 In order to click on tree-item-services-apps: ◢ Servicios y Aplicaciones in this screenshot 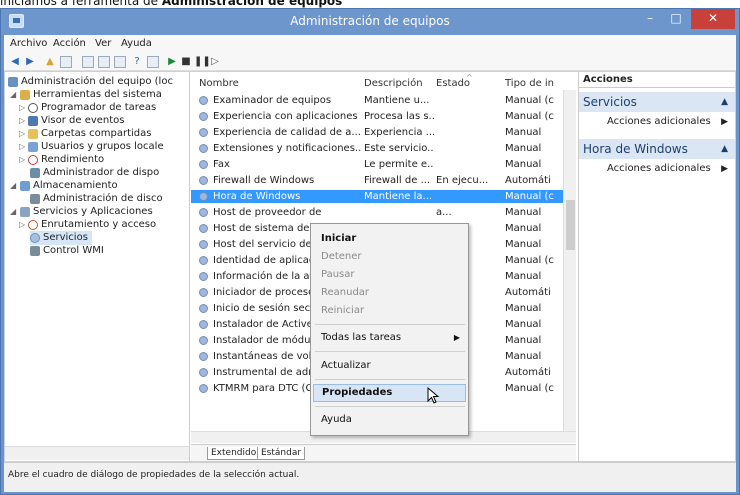, I will do `click(99, 212)`.